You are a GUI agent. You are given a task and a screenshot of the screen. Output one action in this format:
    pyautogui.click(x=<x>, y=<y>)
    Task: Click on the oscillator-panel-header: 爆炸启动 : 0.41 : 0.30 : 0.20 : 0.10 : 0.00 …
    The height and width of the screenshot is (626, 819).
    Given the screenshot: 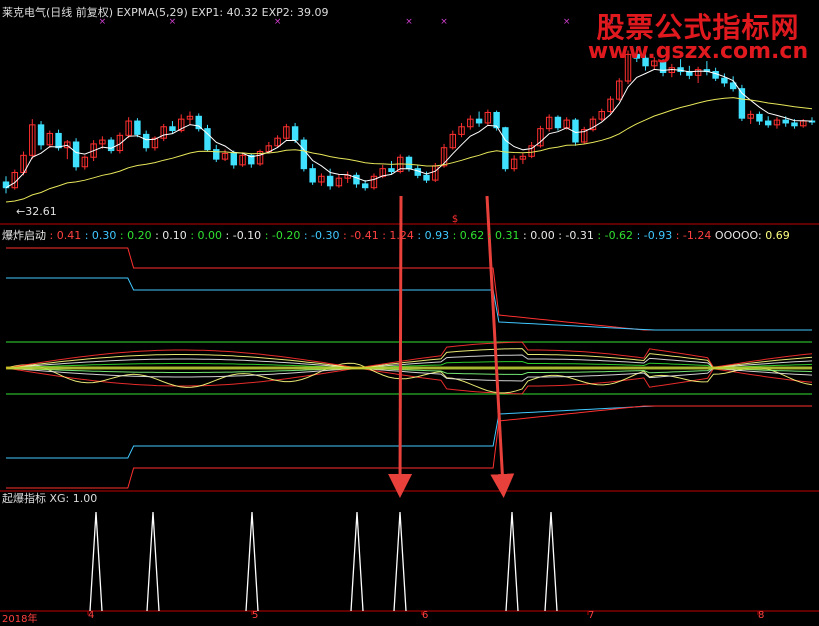 What is the action you would take?
    pyautogui.click(x=396, y=236)
    